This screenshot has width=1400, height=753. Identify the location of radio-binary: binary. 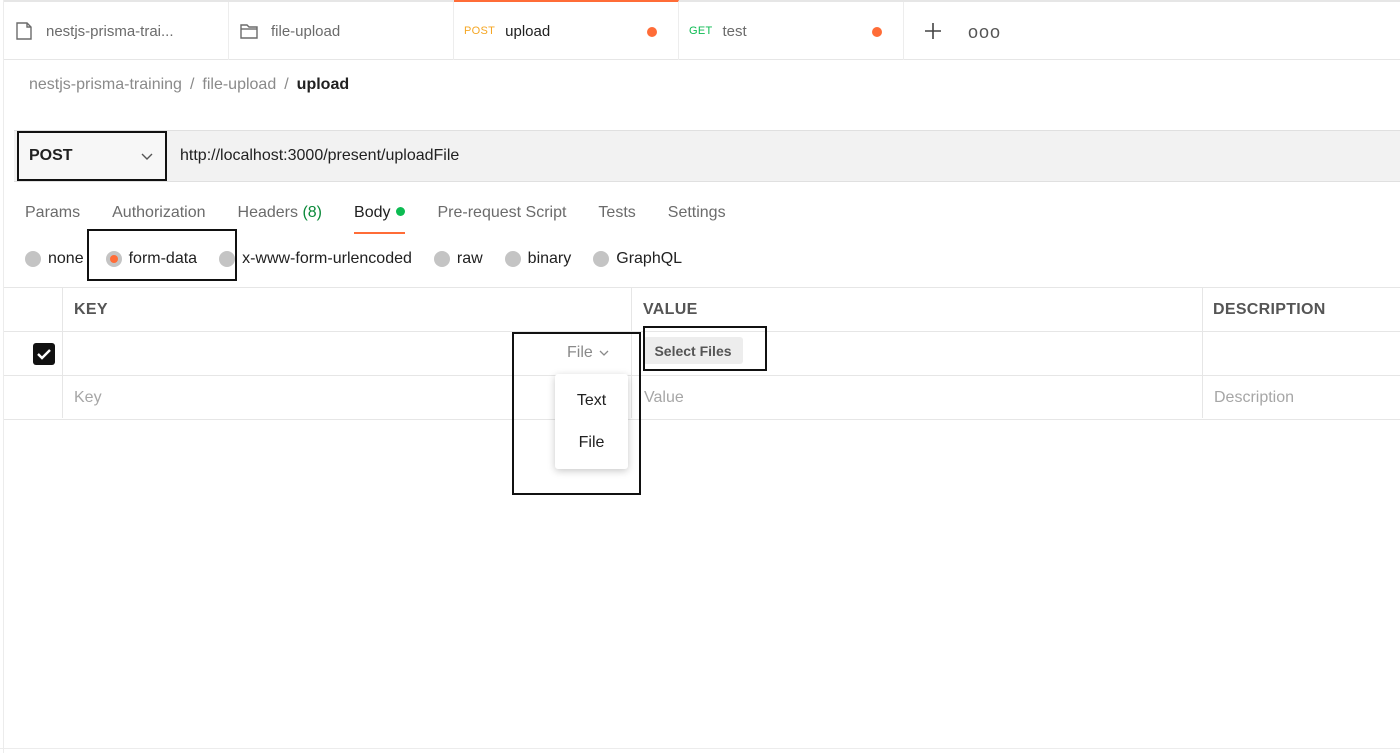
(538, 259).